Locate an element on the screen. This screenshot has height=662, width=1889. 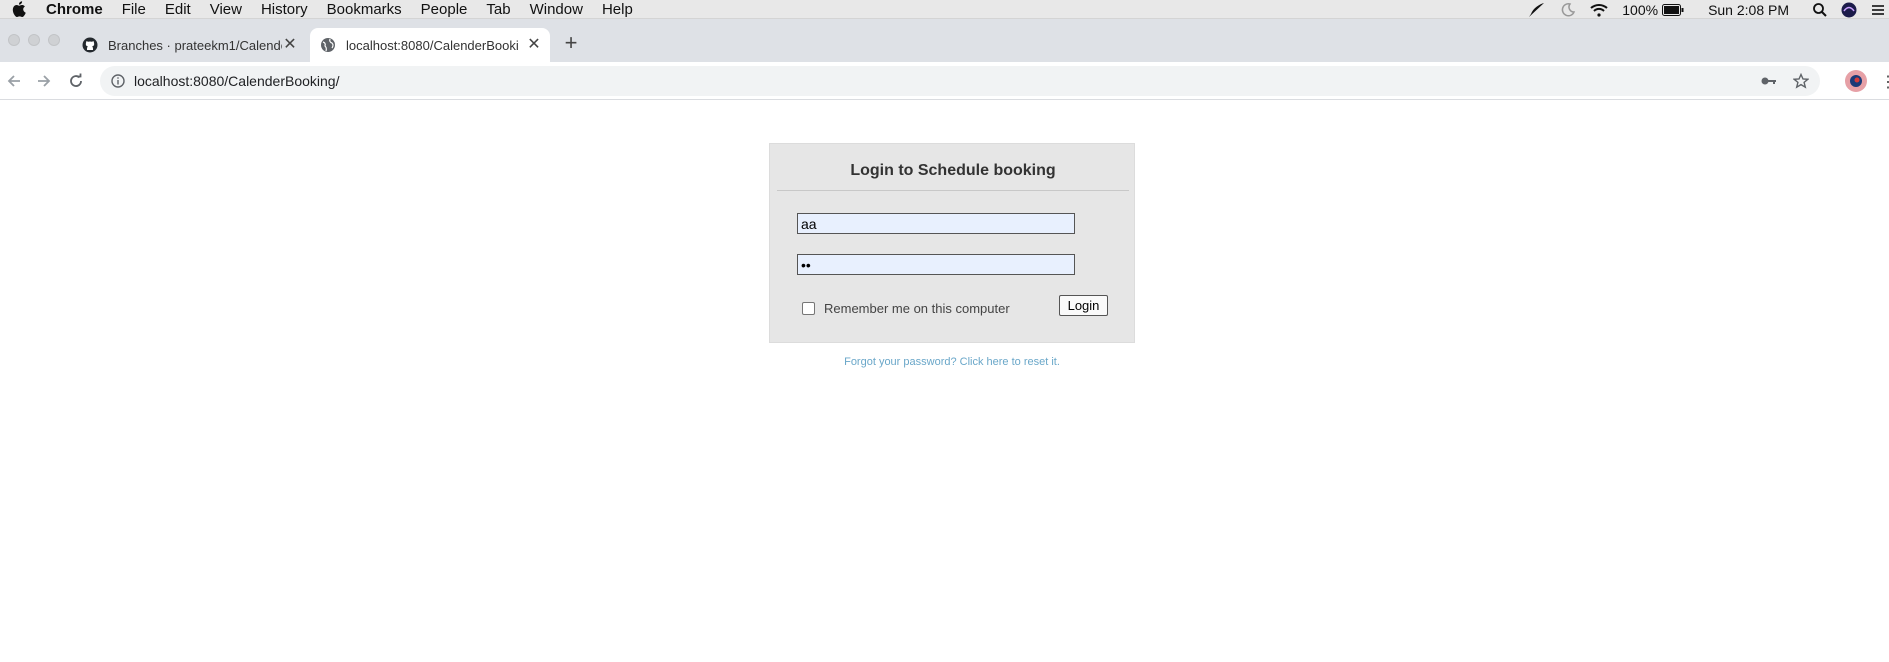
reload-button is located at coordinates (76, 81).